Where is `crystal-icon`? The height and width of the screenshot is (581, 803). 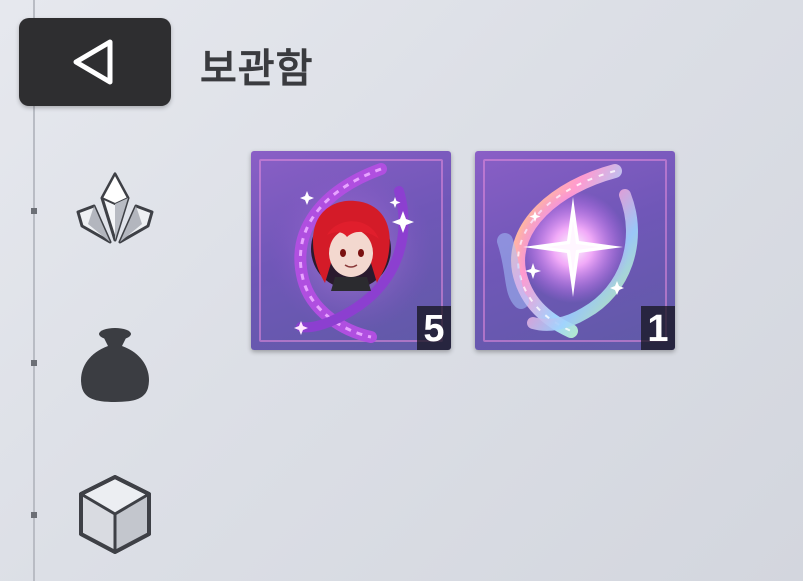 crystal-icon is located at coordinates (115, 207).